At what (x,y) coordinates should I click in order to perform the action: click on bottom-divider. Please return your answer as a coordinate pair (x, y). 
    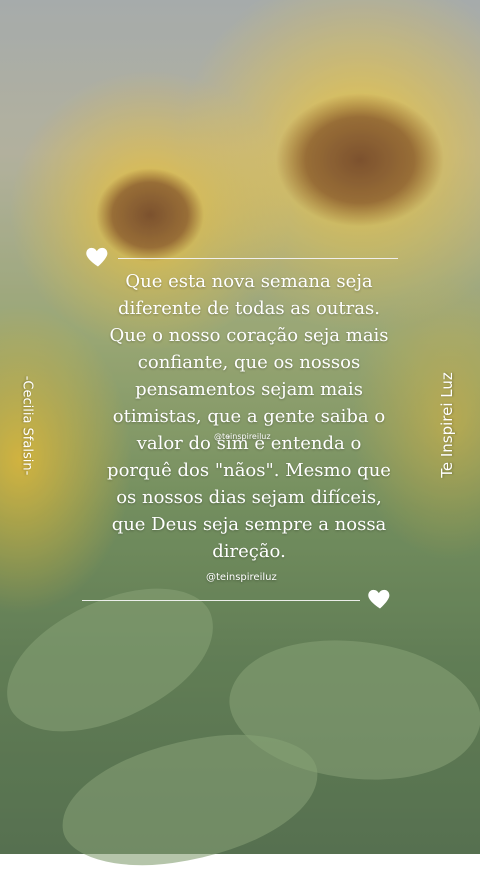
    Looking at the image, I should click on (221, 600).